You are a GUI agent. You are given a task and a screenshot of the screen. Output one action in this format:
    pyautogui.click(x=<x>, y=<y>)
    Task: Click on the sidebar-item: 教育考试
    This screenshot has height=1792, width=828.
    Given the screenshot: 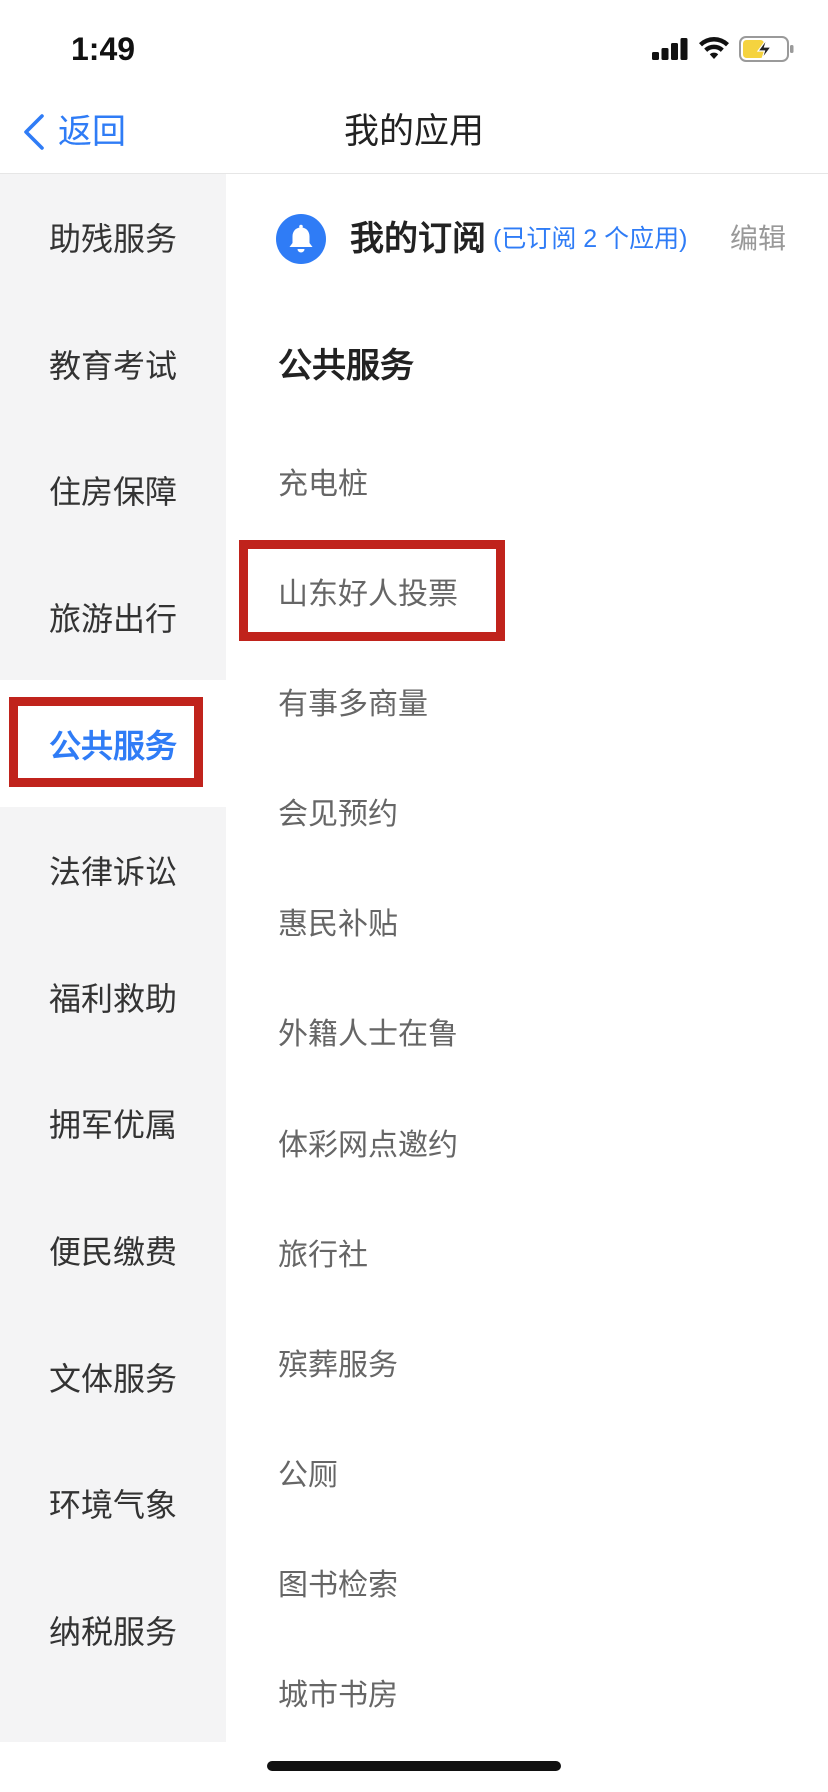 What is the action you would take?
    pyautogui.click(x=113, y=364)
    